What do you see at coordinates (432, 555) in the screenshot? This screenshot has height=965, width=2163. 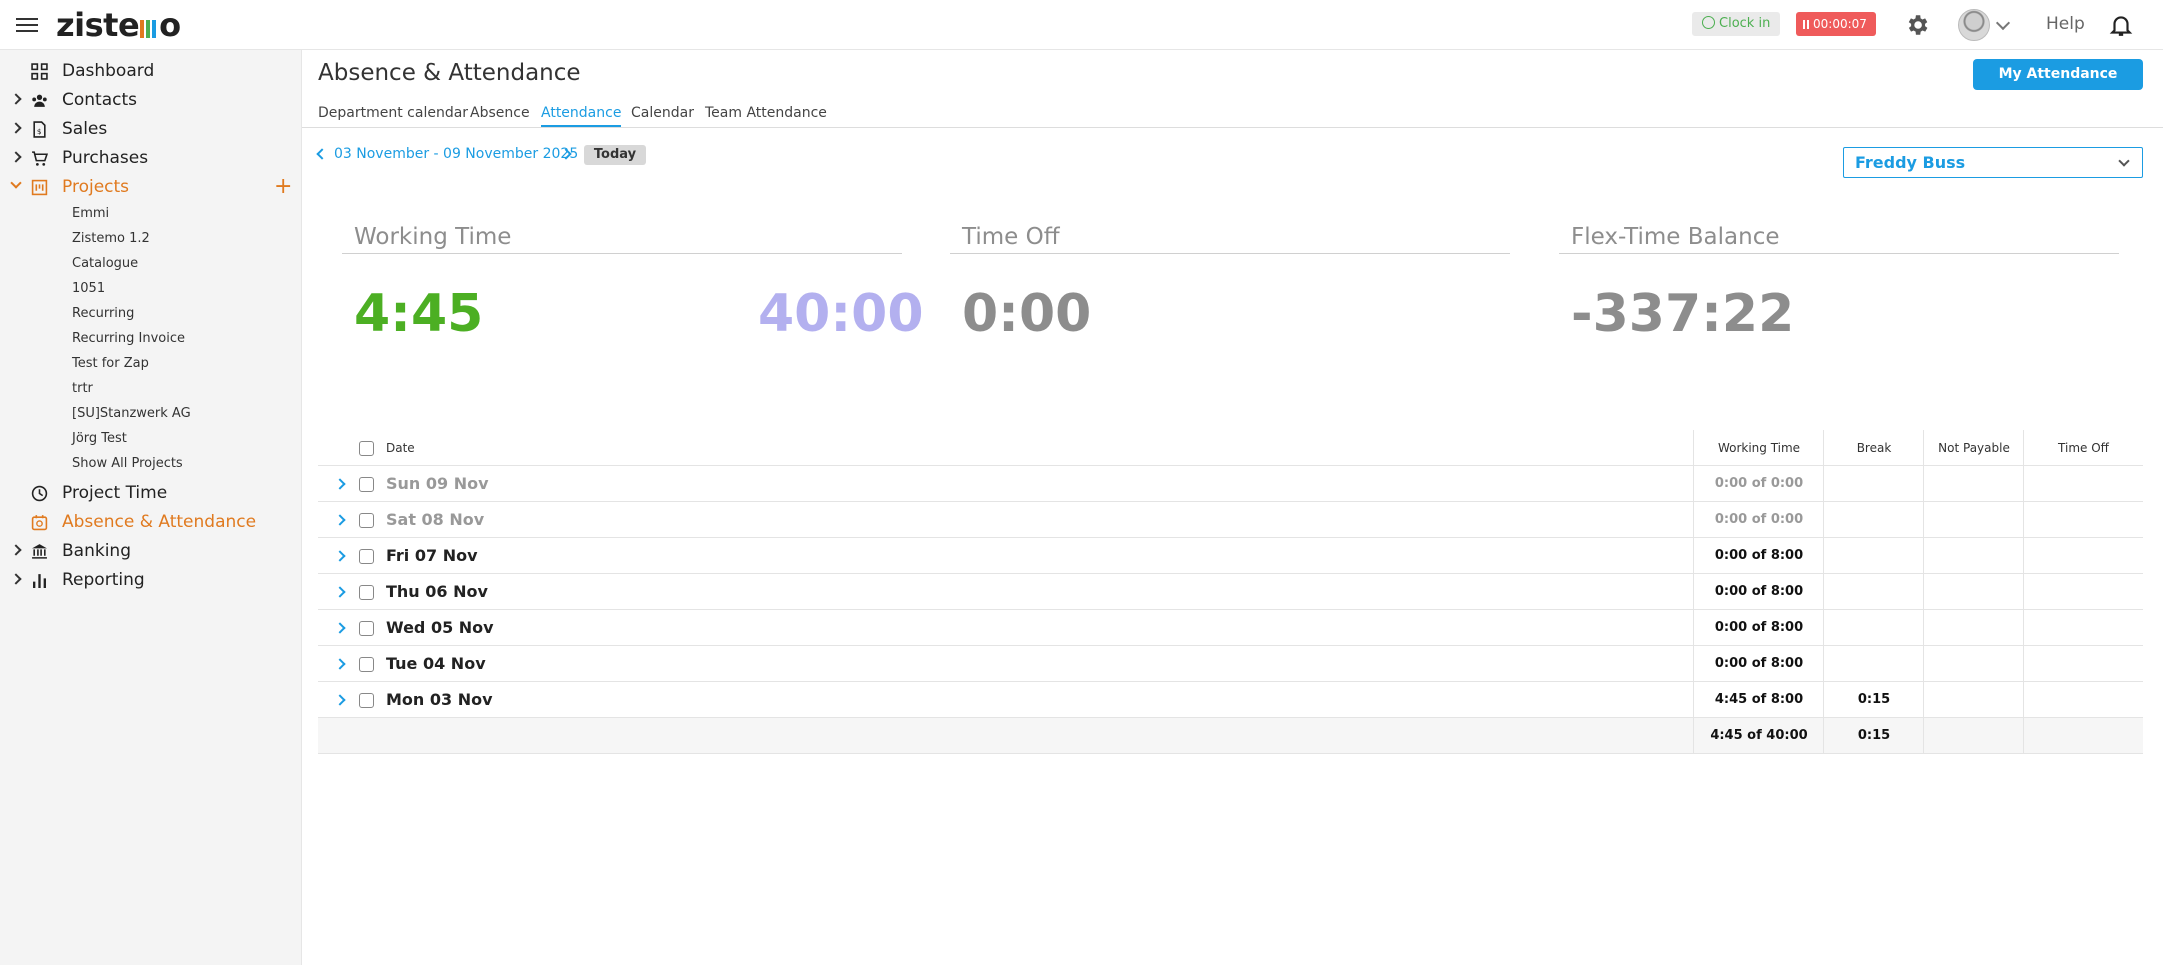 I see `row-date: Fri 07 Nov` at bounding box center [432, 555].